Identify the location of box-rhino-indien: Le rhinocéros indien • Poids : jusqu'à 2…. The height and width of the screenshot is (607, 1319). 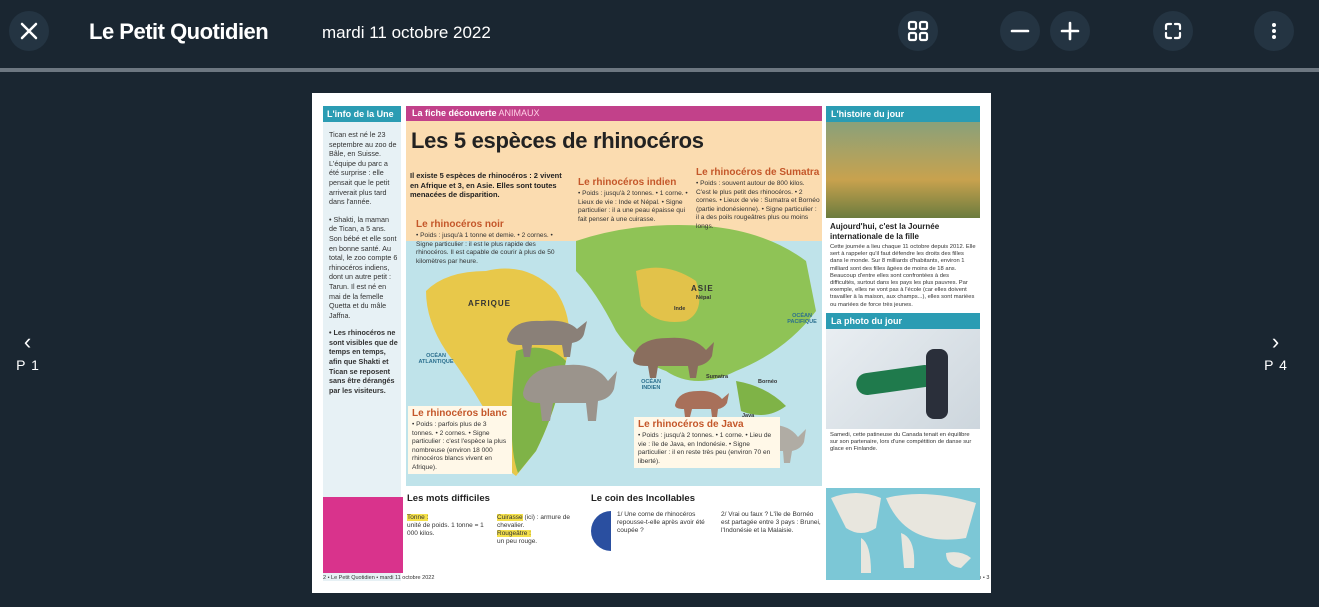
(633, 200).